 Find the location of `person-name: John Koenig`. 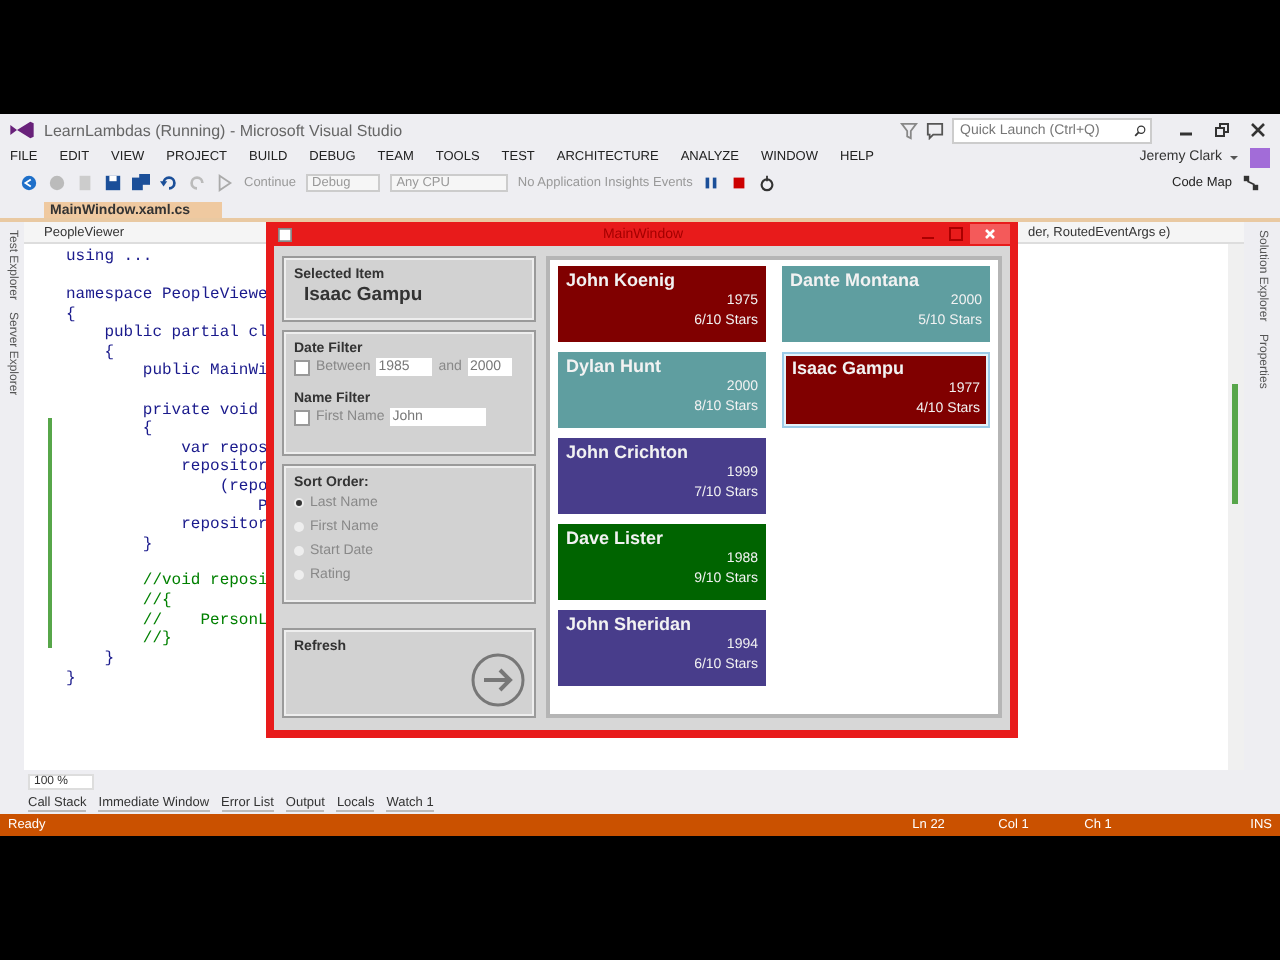

person-name: John Koenig is located at coordinates (621, 280).